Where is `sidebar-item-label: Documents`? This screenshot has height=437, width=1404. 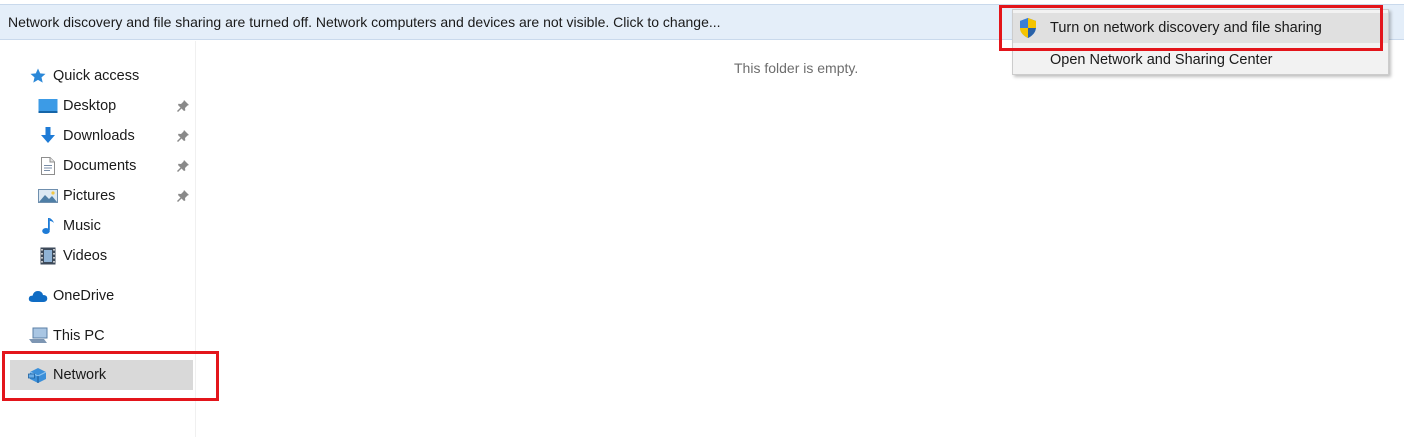 sidebar-item-label: Documents is located at coordinates (100, 166).